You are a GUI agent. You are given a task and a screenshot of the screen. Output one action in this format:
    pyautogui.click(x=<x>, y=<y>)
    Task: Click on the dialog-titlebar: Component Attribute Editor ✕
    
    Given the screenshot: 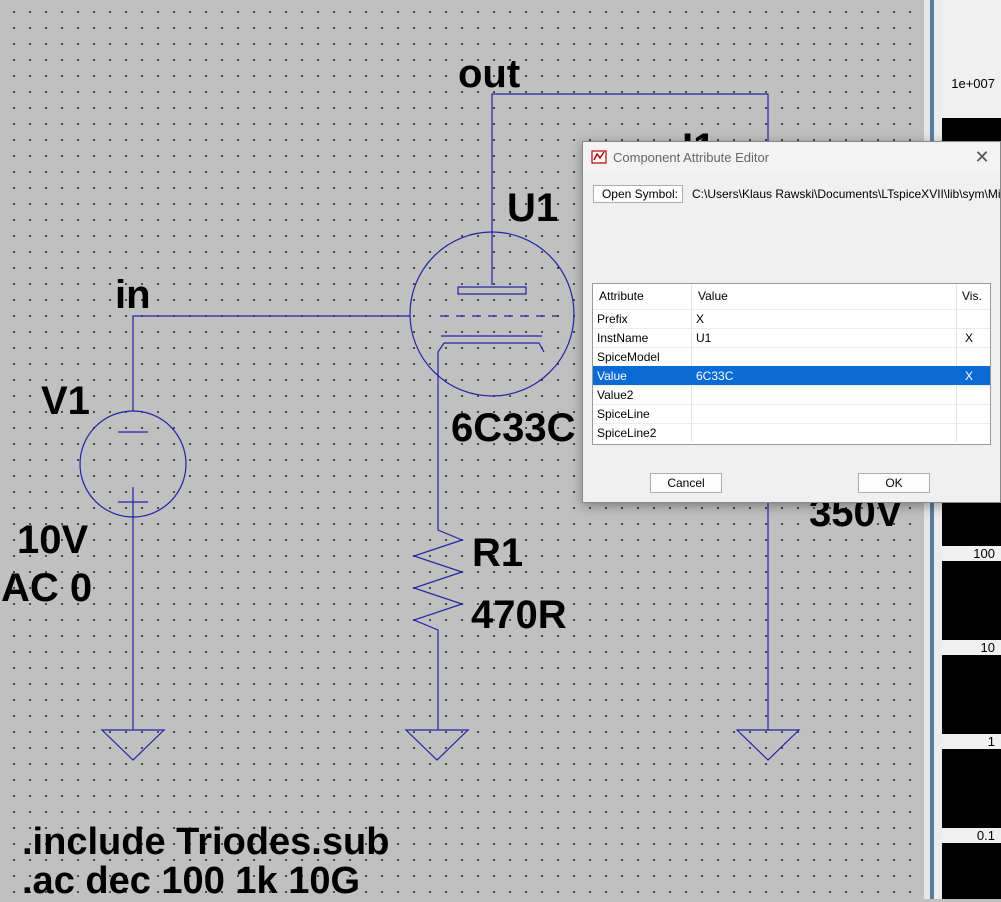 What is the action you would take?
    pyautogui.click(x=791, y=157)
    